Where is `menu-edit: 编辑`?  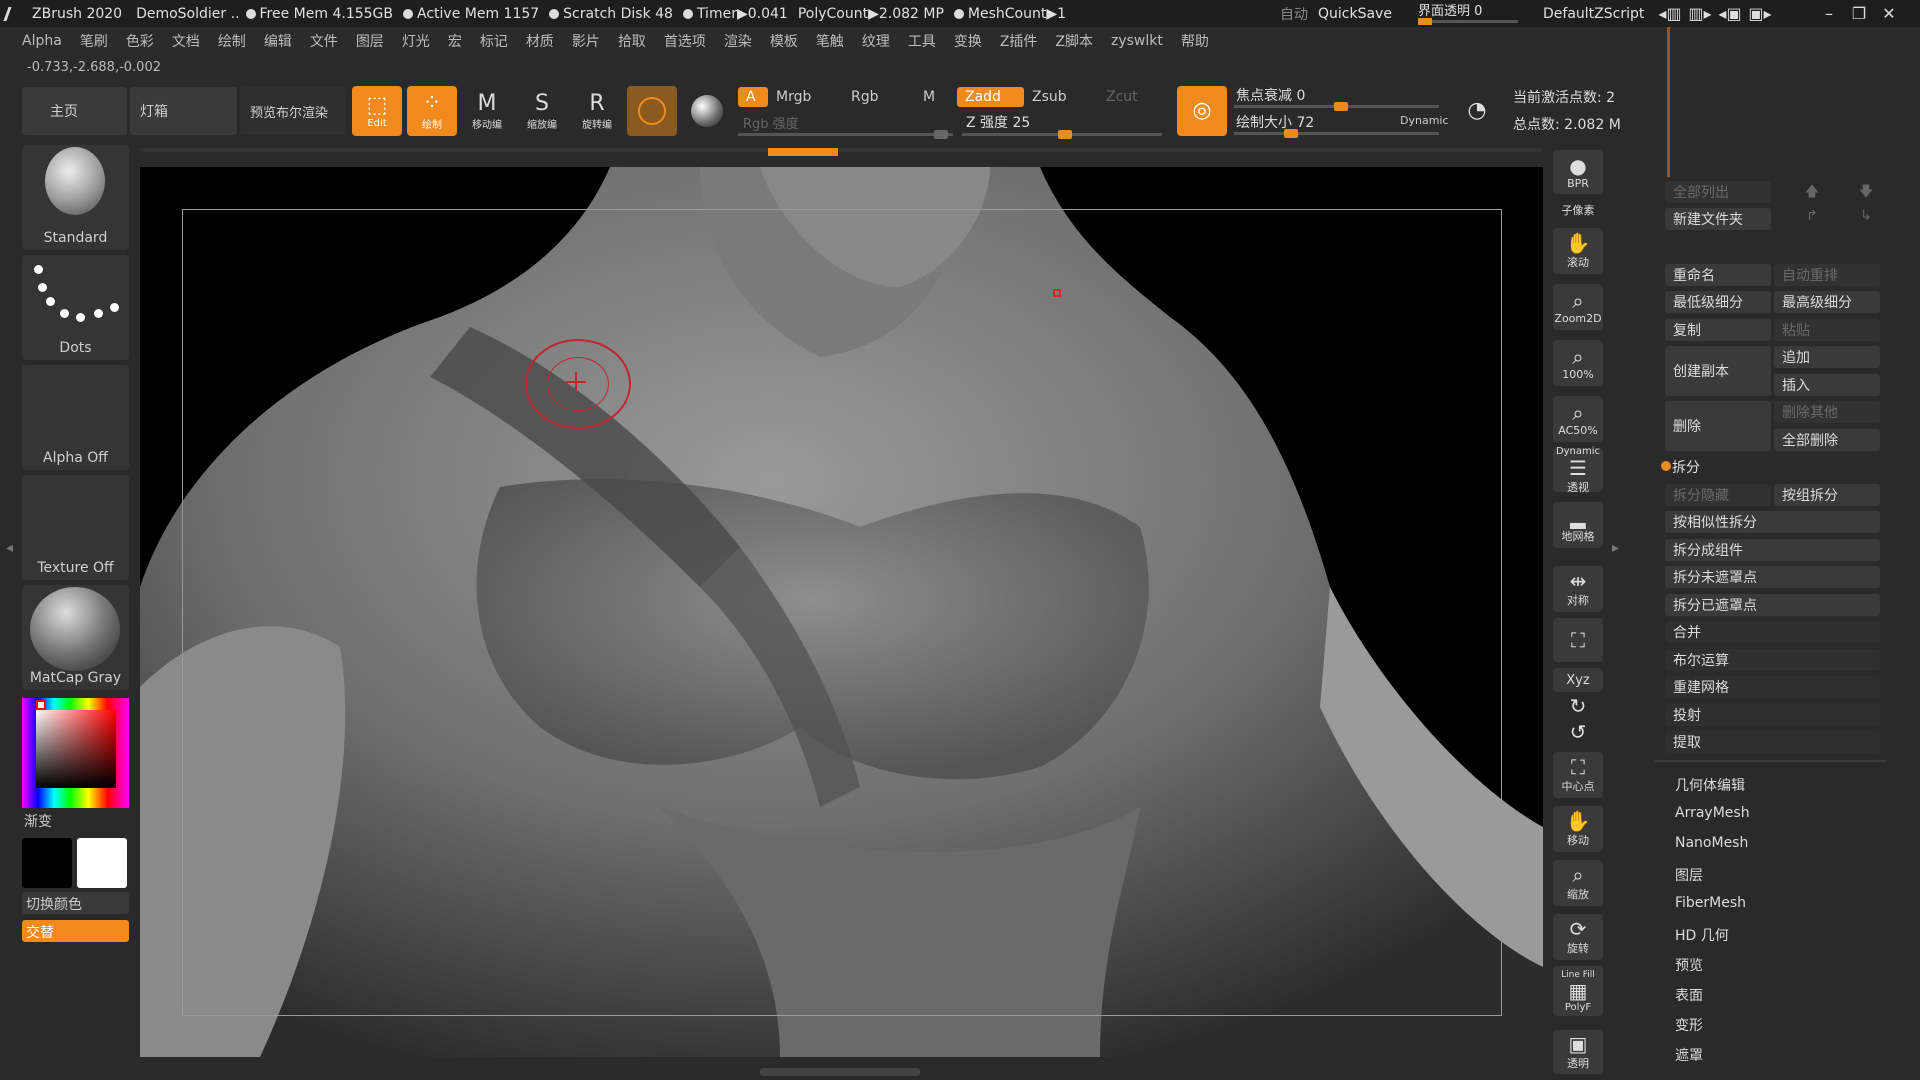 menu-edit: 编辑 is located at coordinates (278, 41).